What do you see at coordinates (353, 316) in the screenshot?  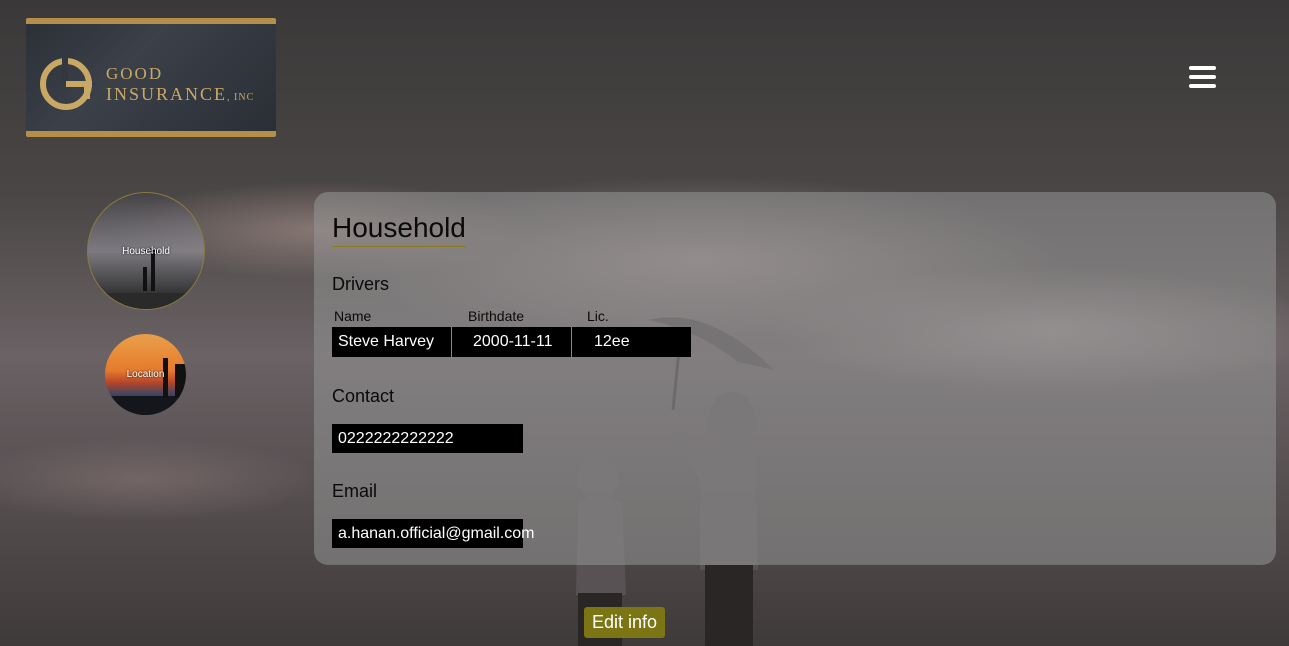 I see `column-header-name: Name` at bounding box center [353, 316].